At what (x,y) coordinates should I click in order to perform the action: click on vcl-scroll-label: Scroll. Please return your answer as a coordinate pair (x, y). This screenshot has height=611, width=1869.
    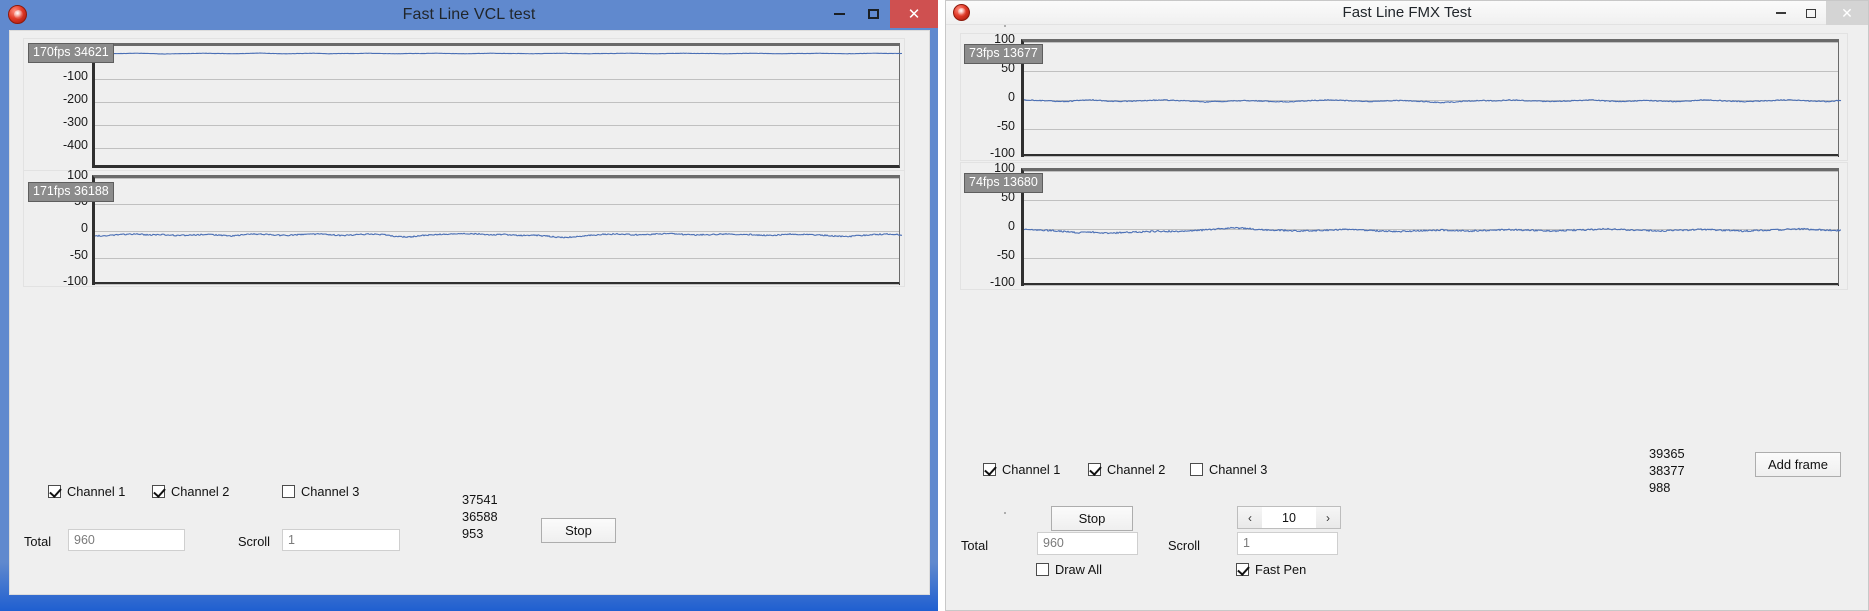
    Looking at the image, I should click on (254, 541).